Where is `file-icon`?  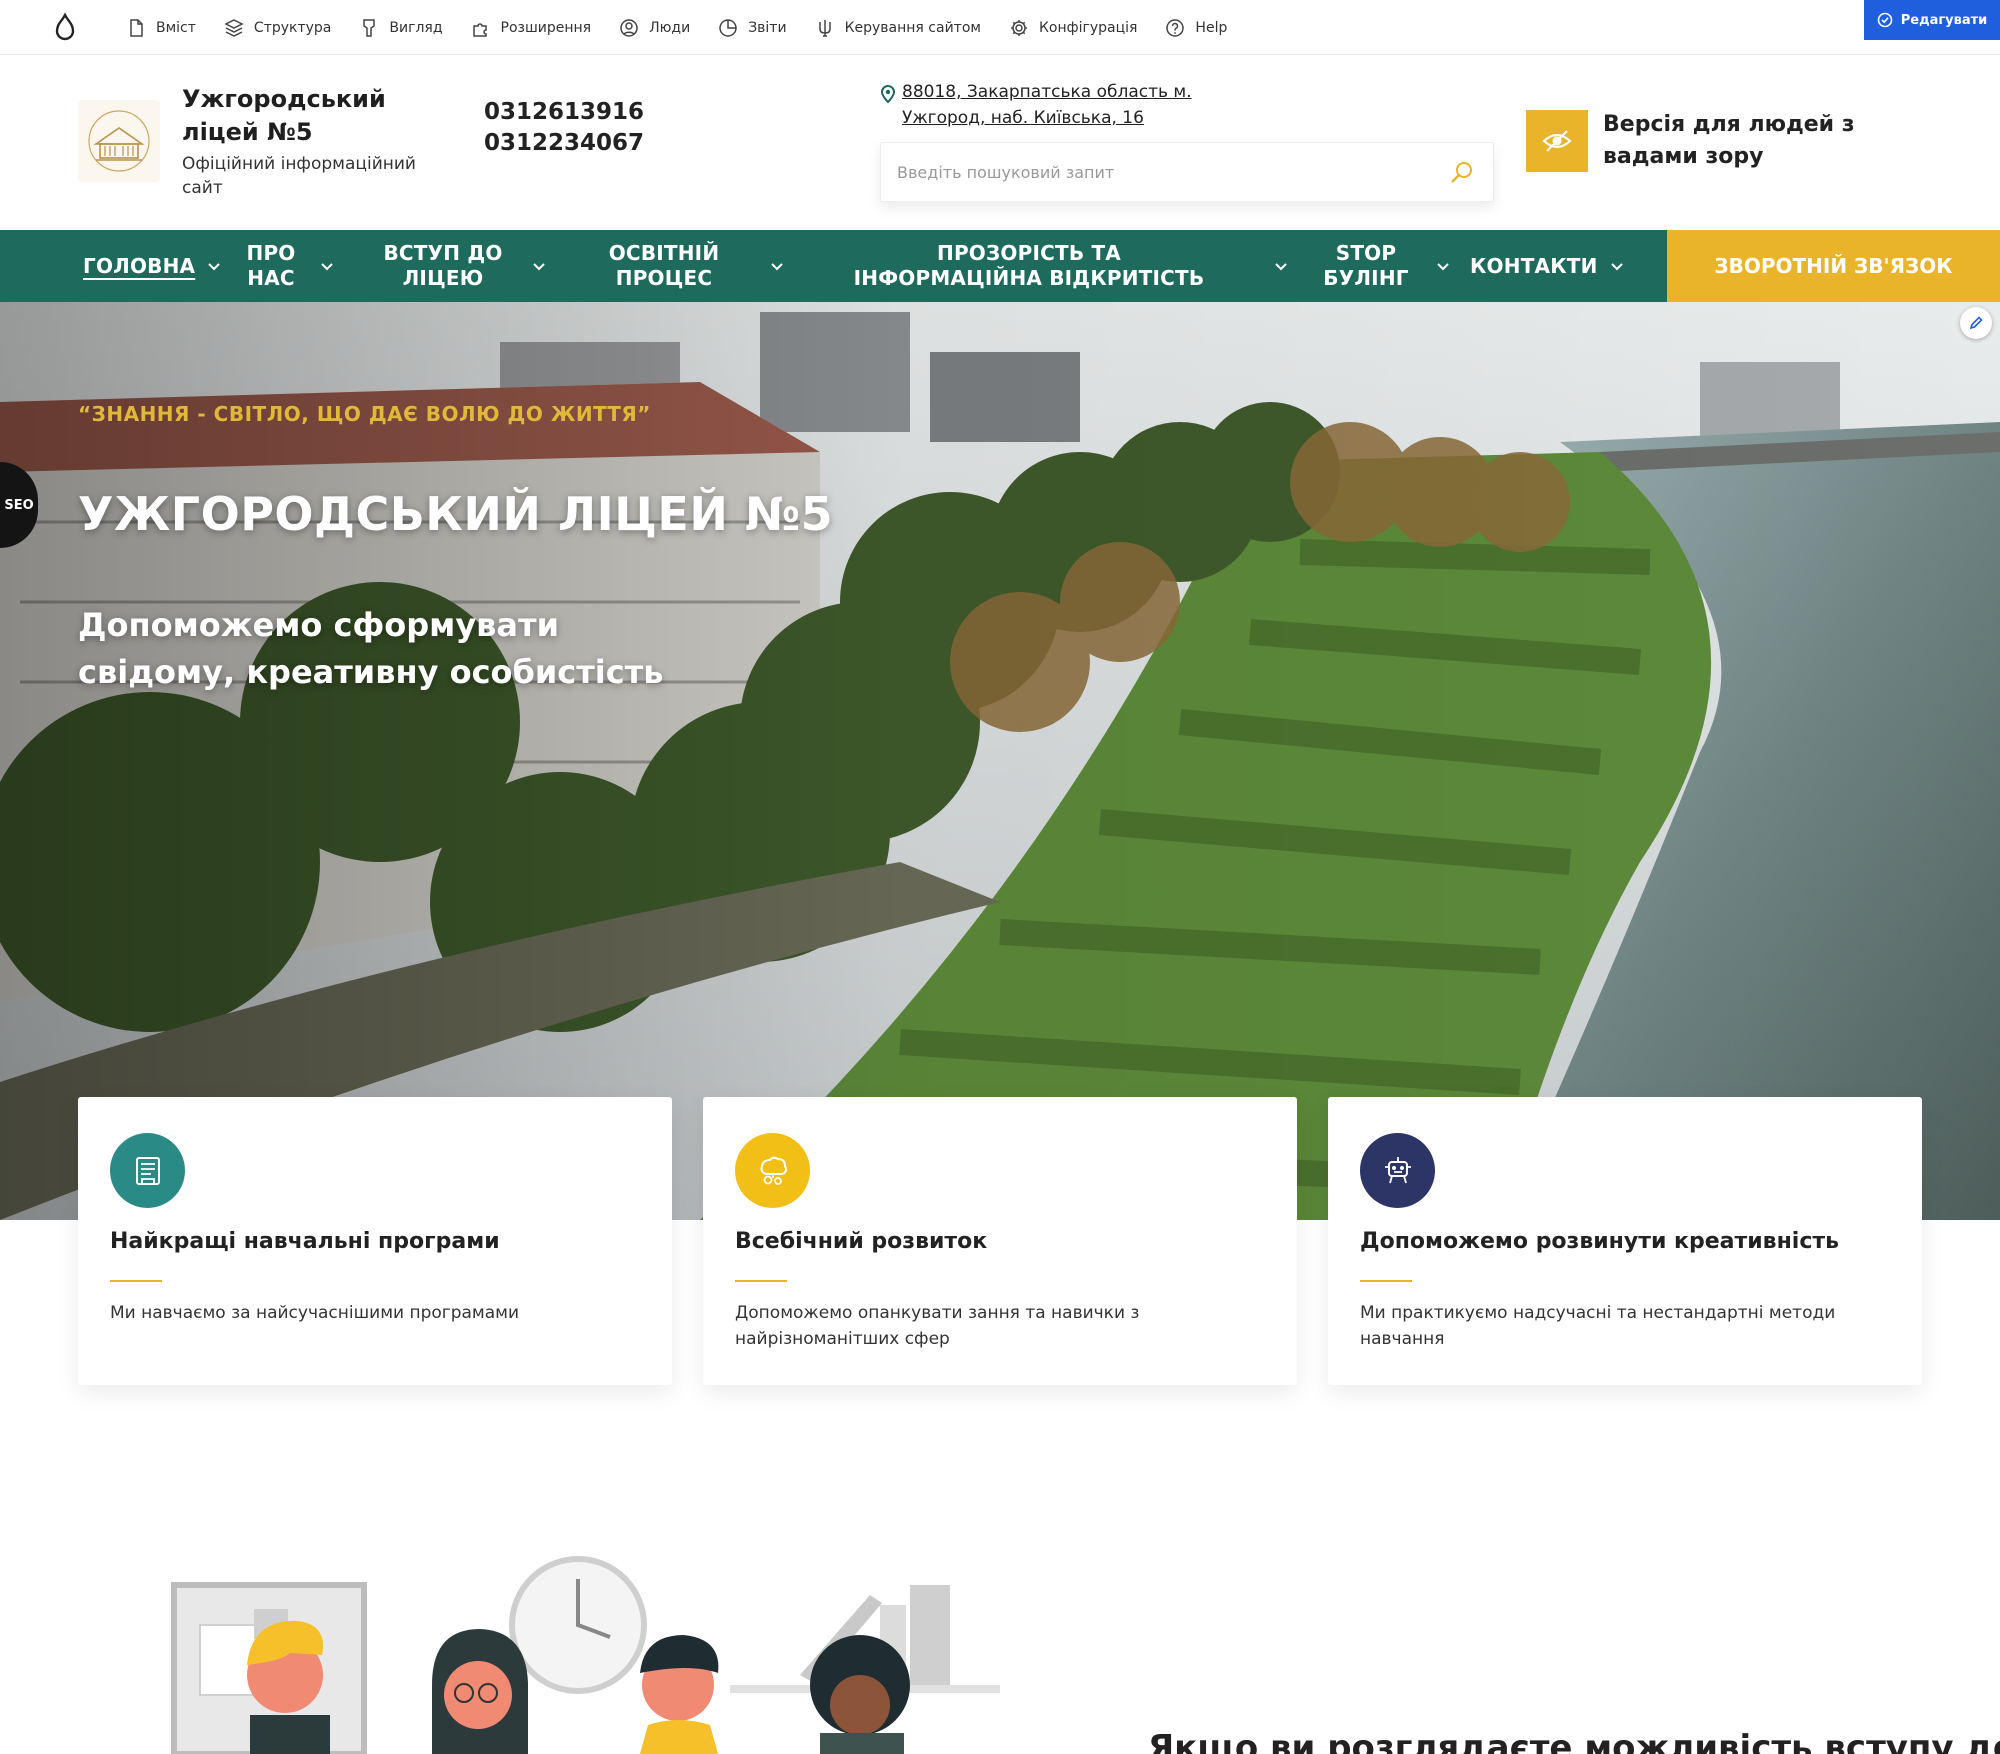 file-icon is located at coordinates (136, 27).